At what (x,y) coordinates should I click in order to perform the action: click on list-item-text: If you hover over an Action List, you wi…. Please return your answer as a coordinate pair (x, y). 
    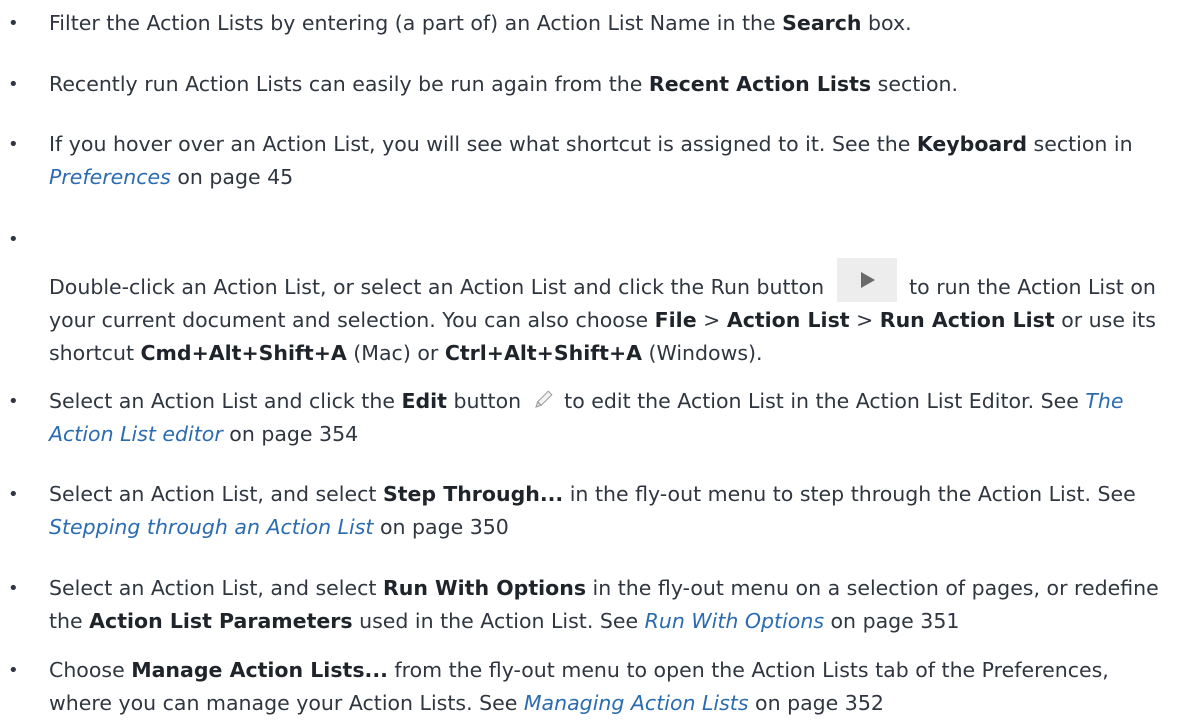
    Looking at the image, I should click on (591, 160).